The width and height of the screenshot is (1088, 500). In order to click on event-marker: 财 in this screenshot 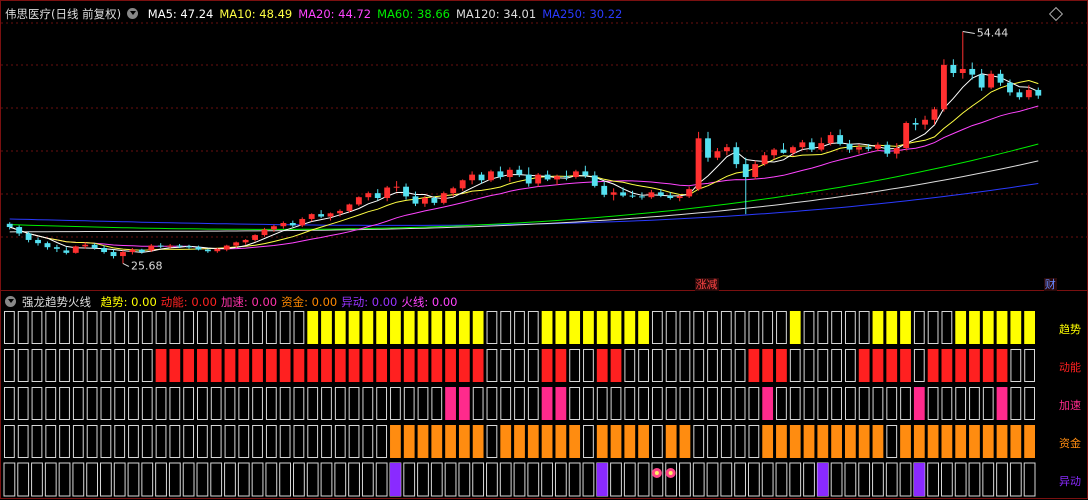, I will do `click(1050, 284)`.